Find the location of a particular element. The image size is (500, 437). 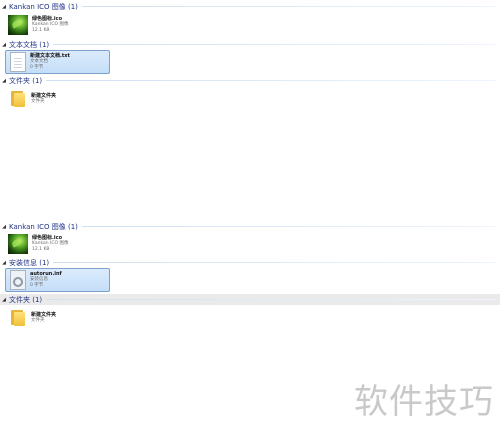

text-document-icon is located at coordinates (18, 62).